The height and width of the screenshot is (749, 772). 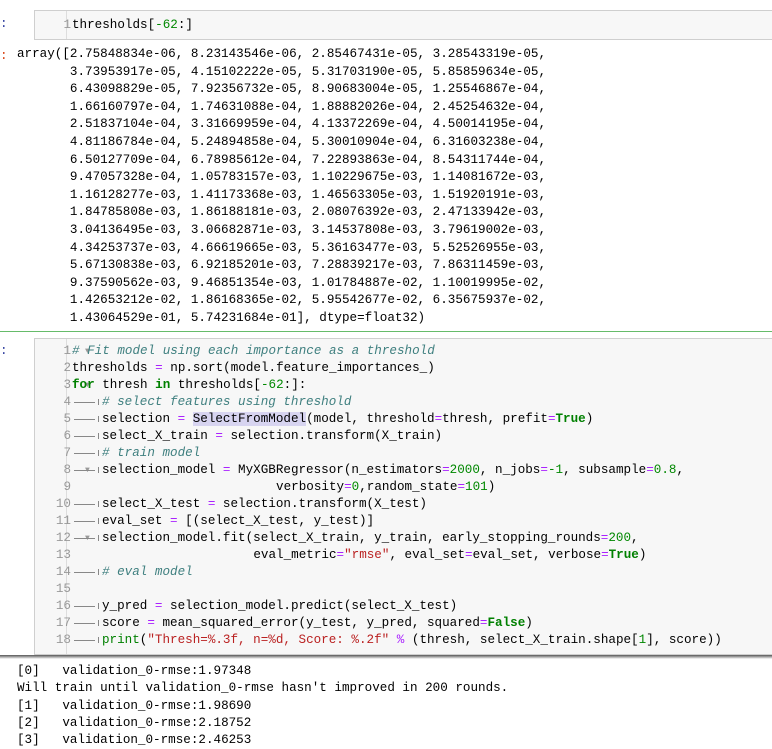 What do you see at coordinates (63, 606) in the screenshot?
I see `line-number: 16` at bounding box center [63, 606].